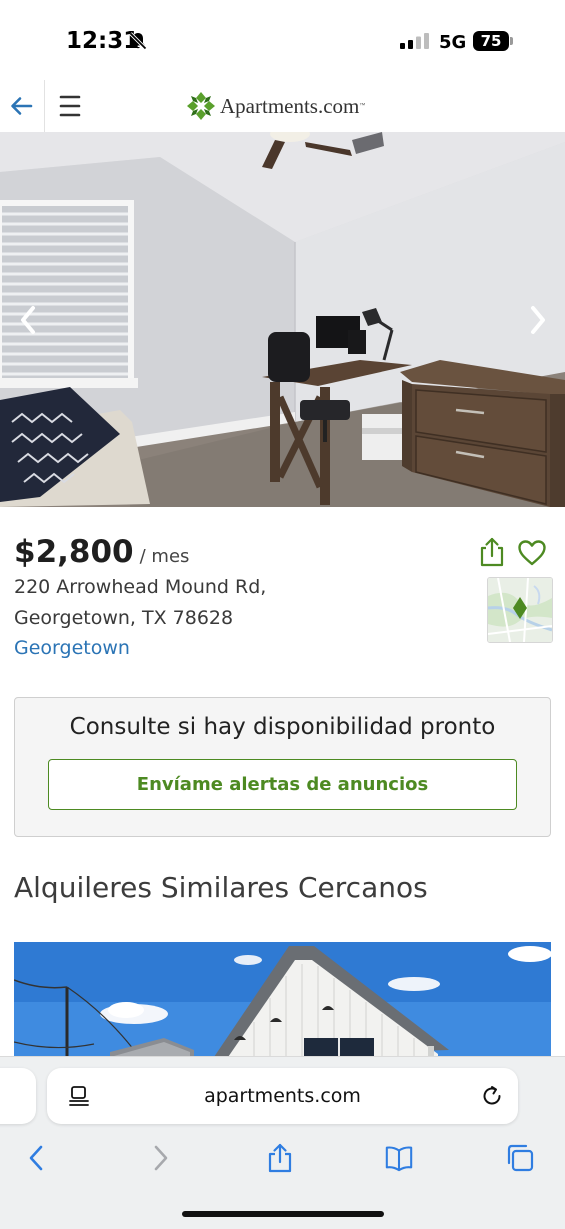  What do you see at coordinates (18, 1096) in the screenshot?
I see `previous-tab-peek` at bounding box center [18, 1096].